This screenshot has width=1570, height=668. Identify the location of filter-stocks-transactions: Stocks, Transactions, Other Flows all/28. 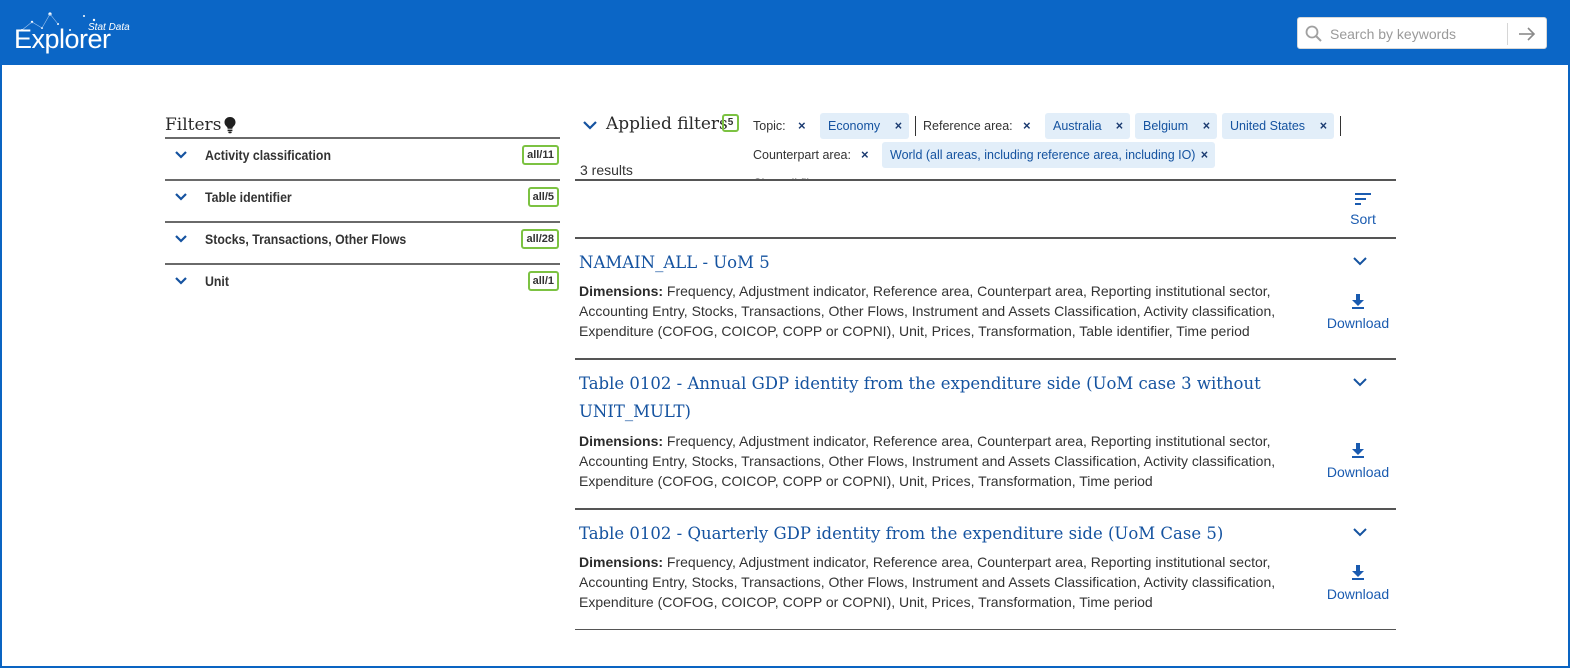
(362, 242).